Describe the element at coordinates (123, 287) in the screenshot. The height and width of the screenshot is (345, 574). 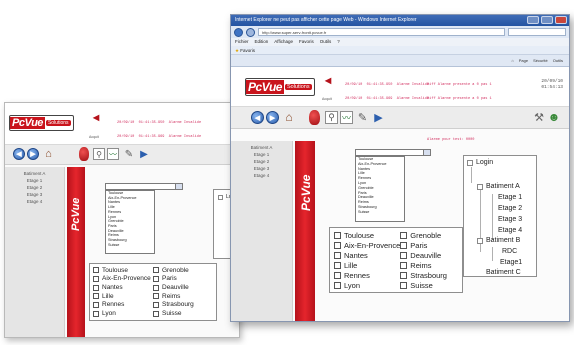
I see `back-checkbox-item: Nantes` at that location.